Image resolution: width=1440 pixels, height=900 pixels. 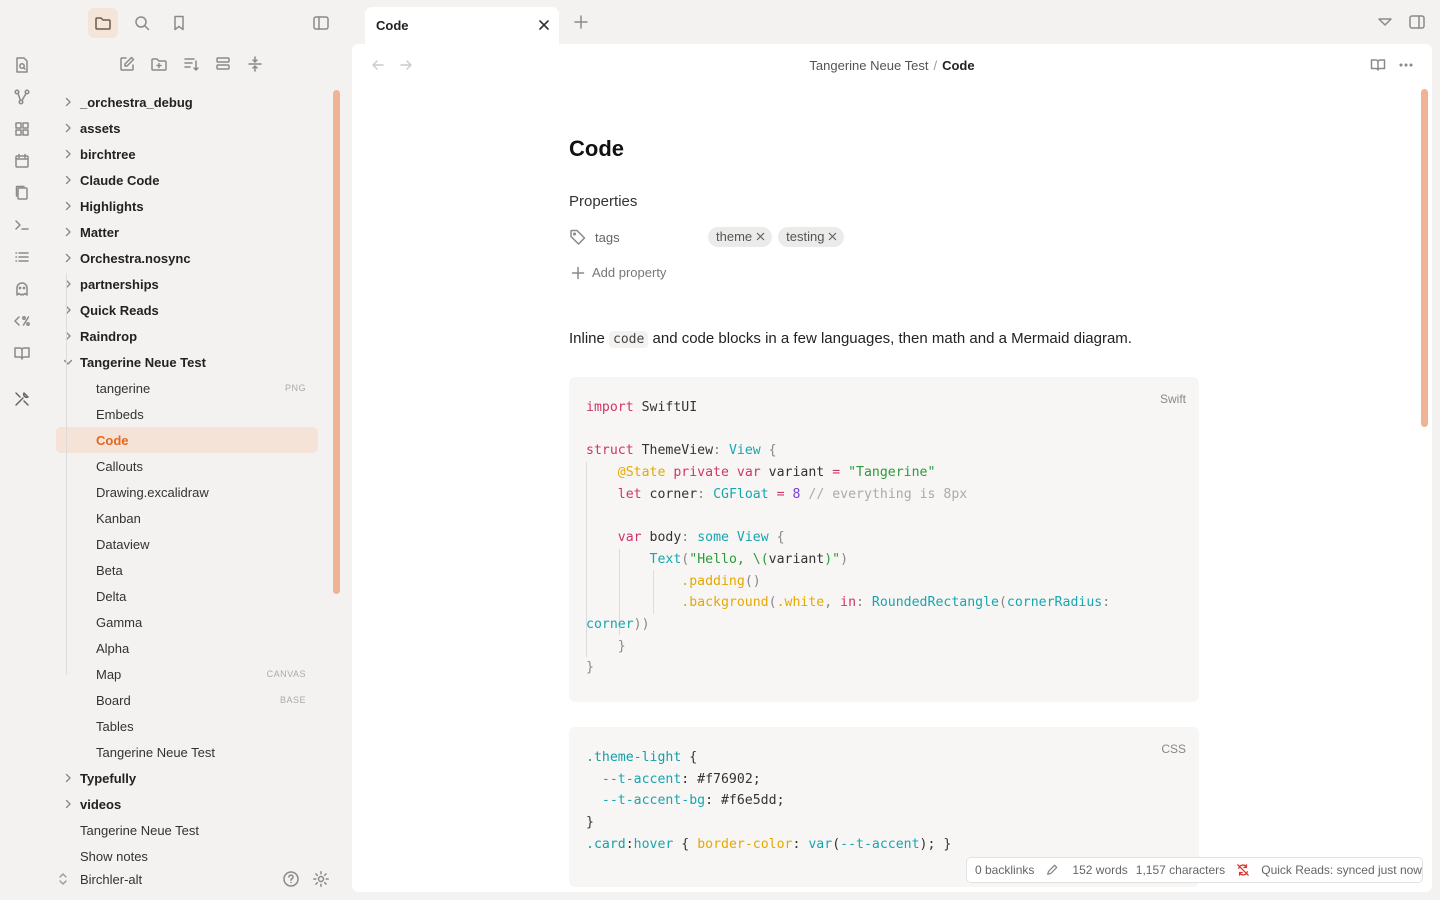 What do you see at coordinates (187, 570) in the screenshot?
I see `tree-file: Beta` at bounding box center [187, 570].